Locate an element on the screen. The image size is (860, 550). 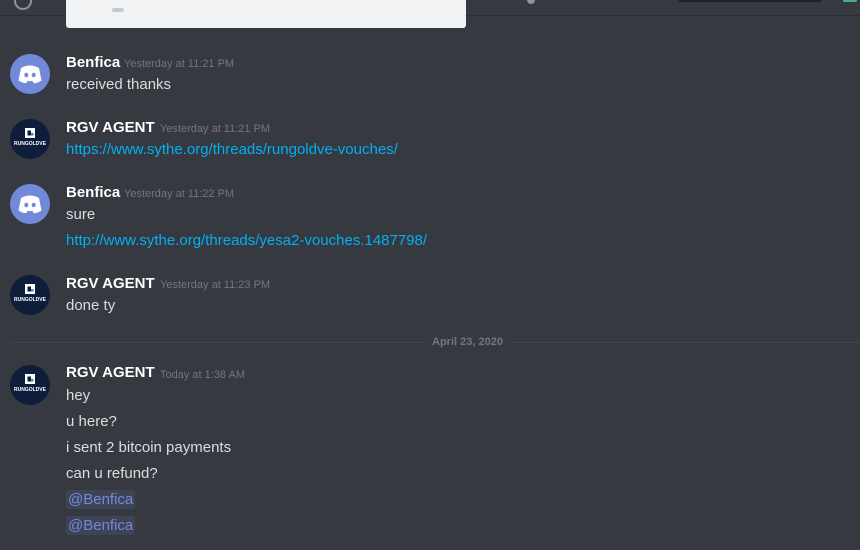
message-text: sure is located at coordinates (81, 214).